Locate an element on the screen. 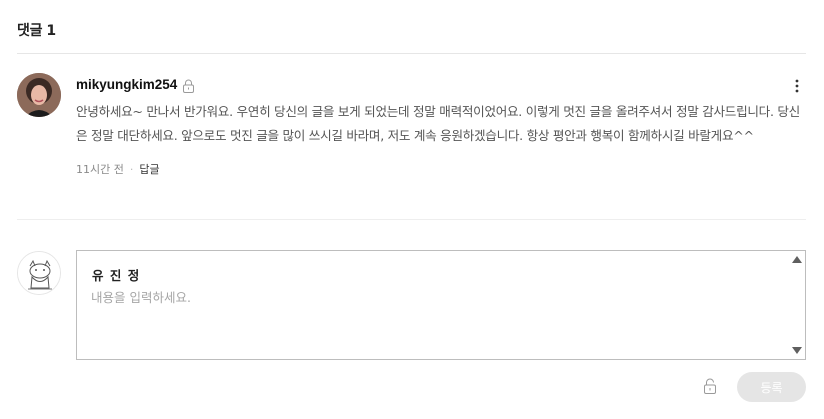 The height and width of the screenshot is (419, 824). submit-button: 등록 is located at coordinates (771, 387).